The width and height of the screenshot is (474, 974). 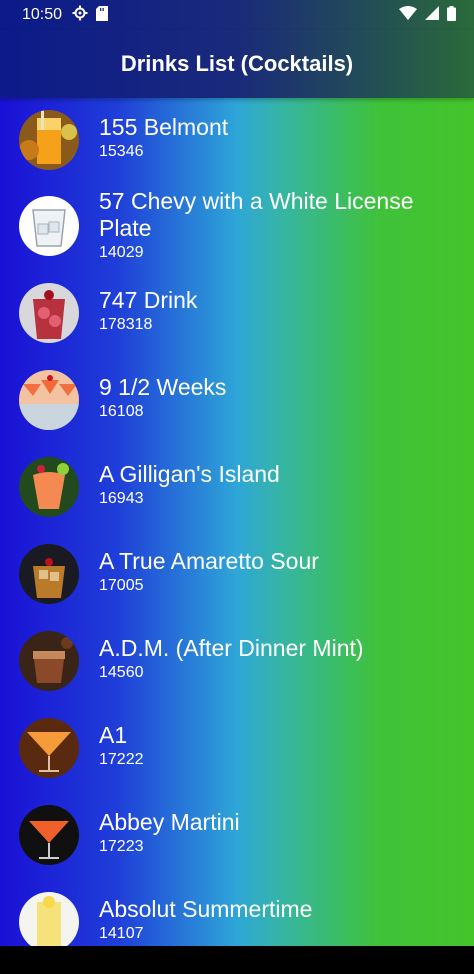 I want to click on drink-id: 16108, so click(x=121, y=411).